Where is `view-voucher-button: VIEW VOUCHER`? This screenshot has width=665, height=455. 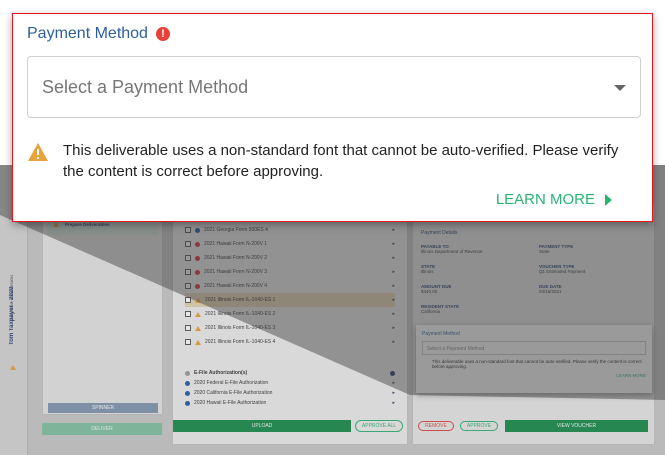 view-voucher-button: VIEW VOUCHER is located at coordinates (576, 426).